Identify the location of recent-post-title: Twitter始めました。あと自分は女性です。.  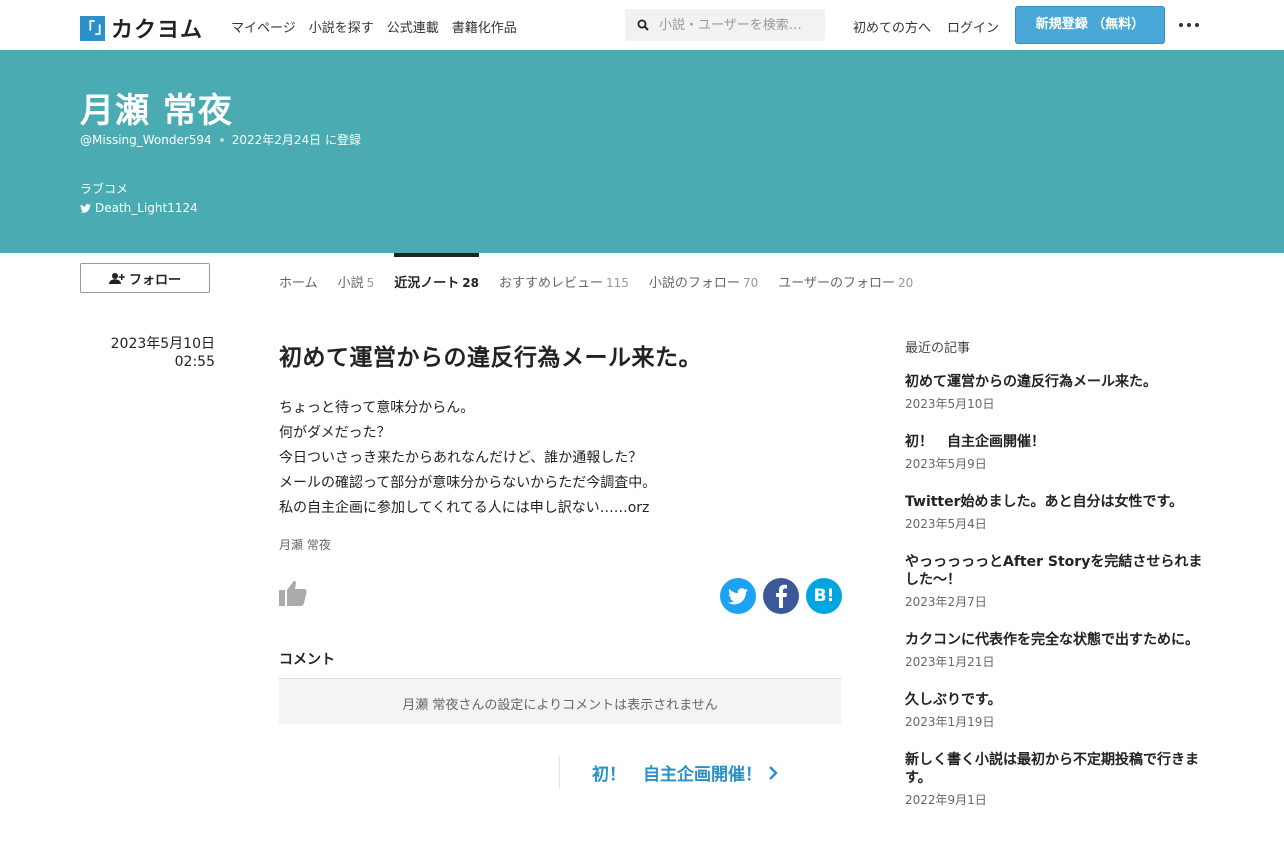
(1055, 502).